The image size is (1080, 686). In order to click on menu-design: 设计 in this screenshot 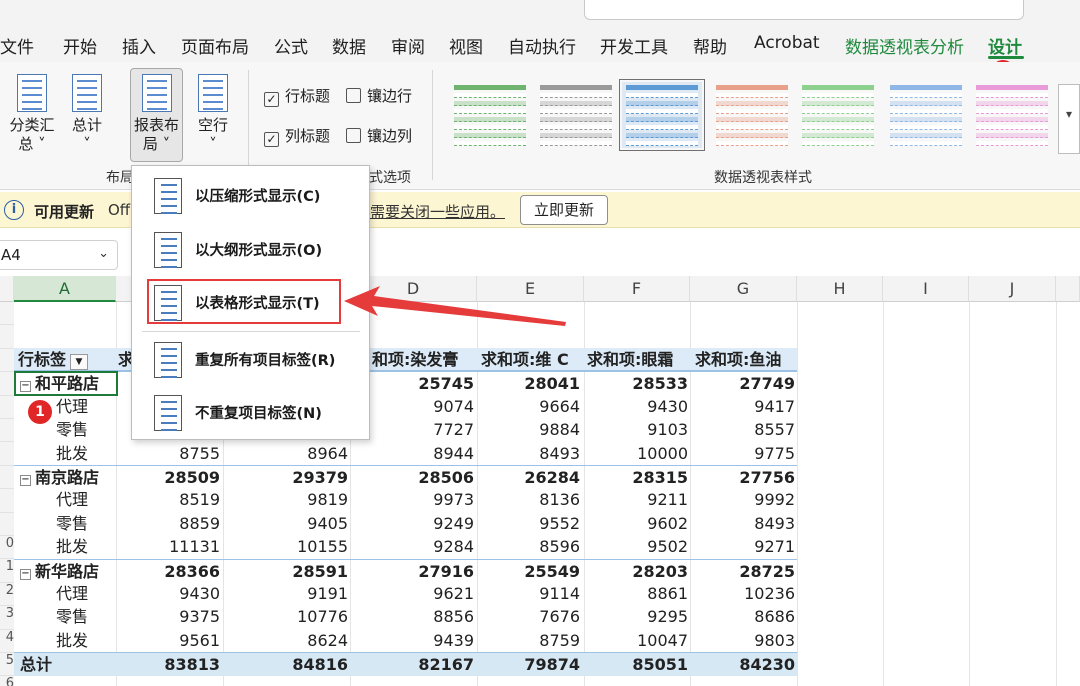, I will do `click(1005, 45)`.